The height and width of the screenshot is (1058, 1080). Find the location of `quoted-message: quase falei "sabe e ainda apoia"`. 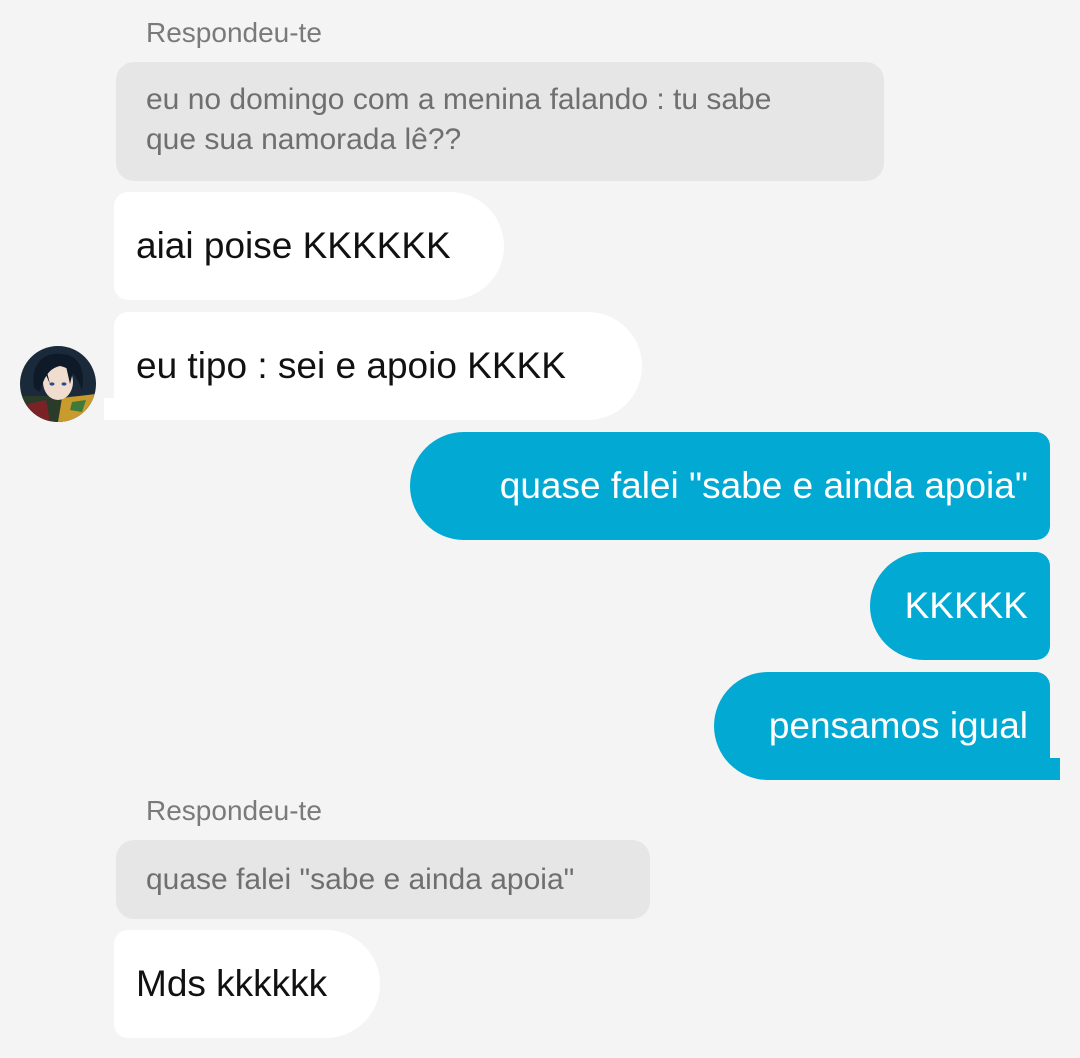

quoted-message: quase falei "sabe e ainda apoia" is located at coordinates (383, 879).